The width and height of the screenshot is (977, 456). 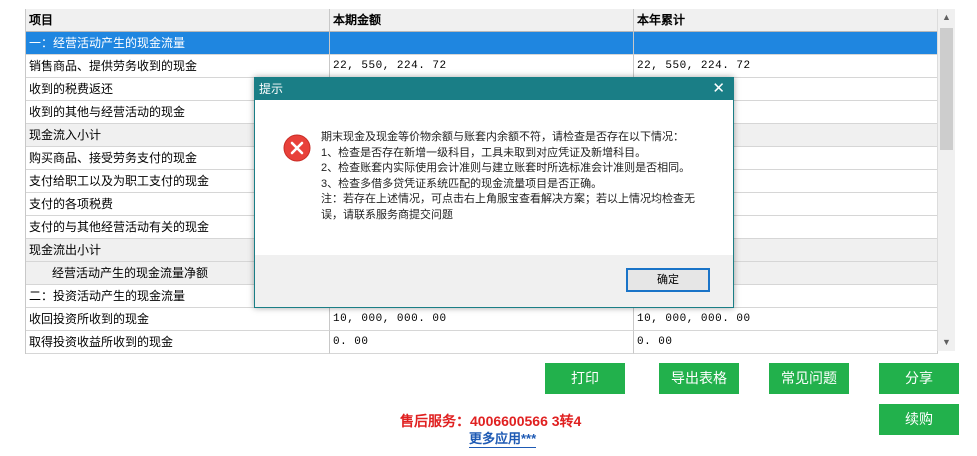 I want to click on row-ytd: 22, 550, 224. 72, so click(x=786, y=66).